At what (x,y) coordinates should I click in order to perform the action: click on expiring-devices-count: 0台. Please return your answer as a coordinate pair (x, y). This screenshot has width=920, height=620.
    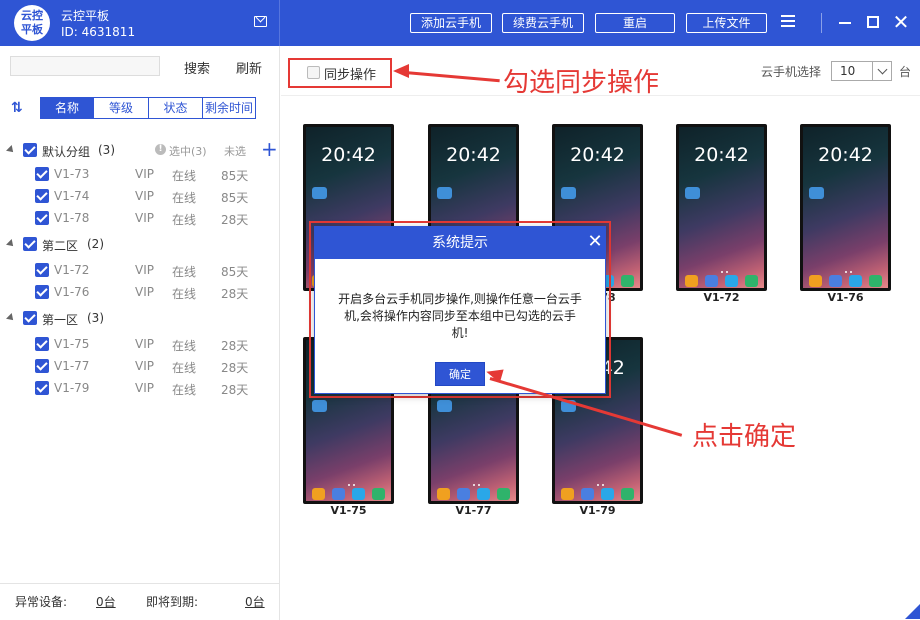
    Looking at the image, I should click on (255, 601).